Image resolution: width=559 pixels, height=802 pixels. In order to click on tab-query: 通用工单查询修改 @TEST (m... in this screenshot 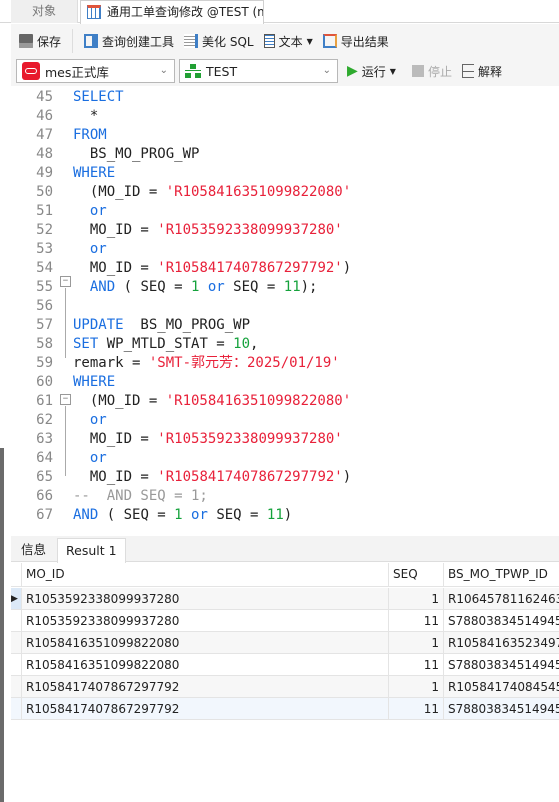, I will do `click(172, 12)`.